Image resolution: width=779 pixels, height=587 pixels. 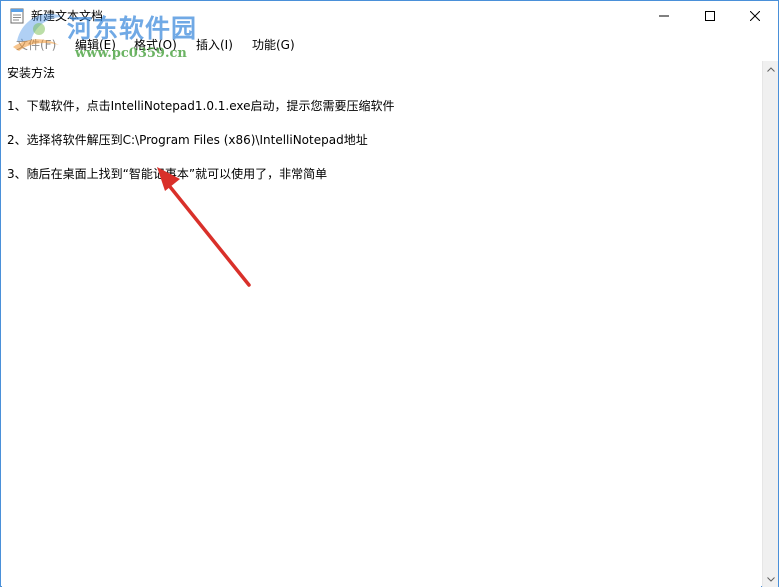 I want to click on menu-file: 文件(F), so click(x=36, y=45).